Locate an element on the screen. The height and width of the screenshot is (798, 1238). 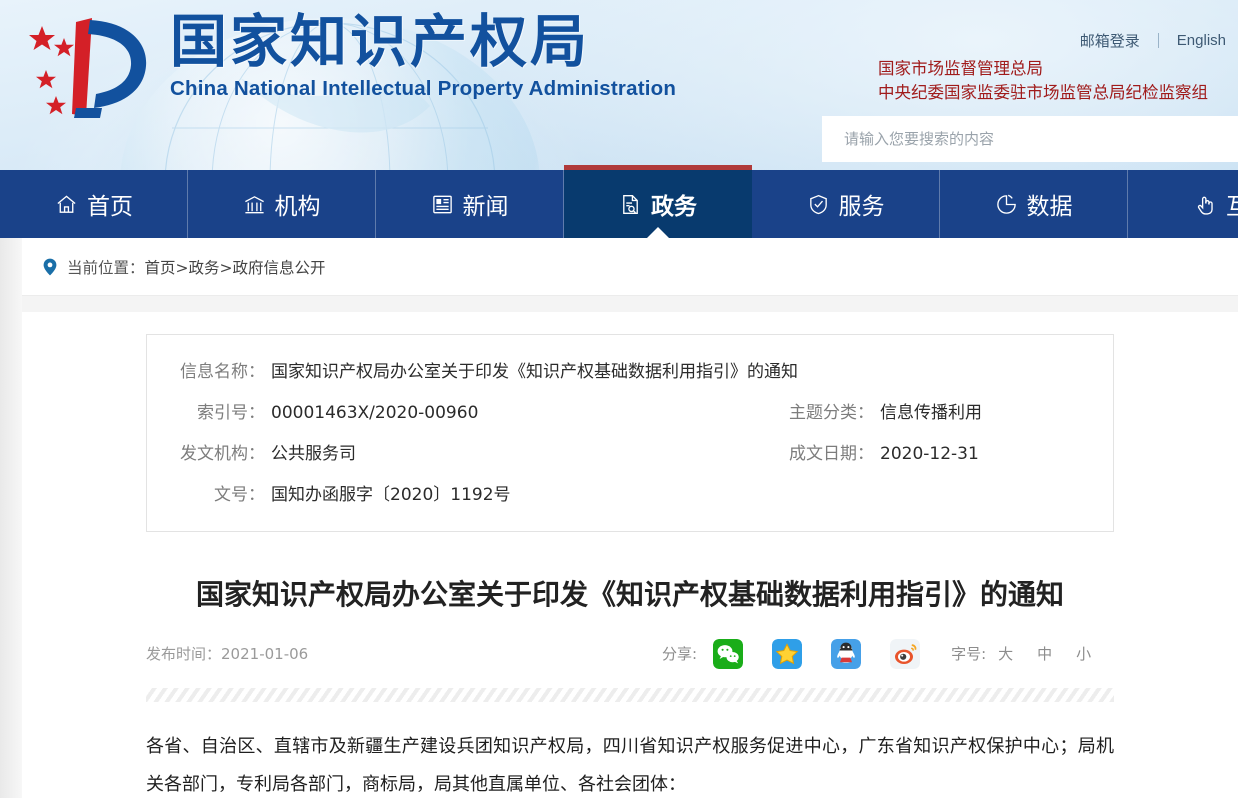
nav-label-home: 首页 is located at coordinates (110, 207).